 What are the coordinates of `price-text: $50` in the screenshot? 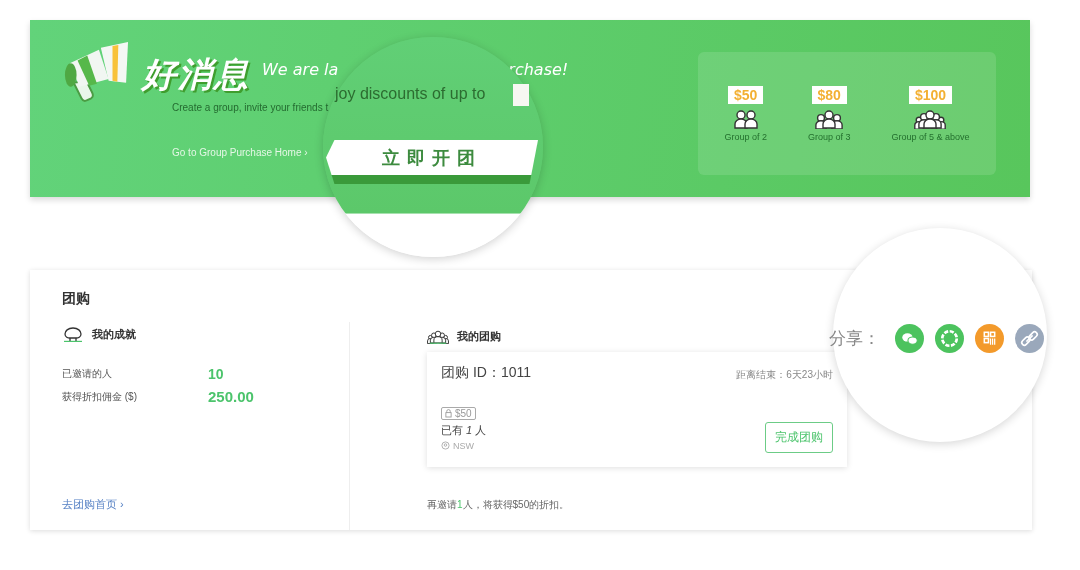 It's located at (463, 413).